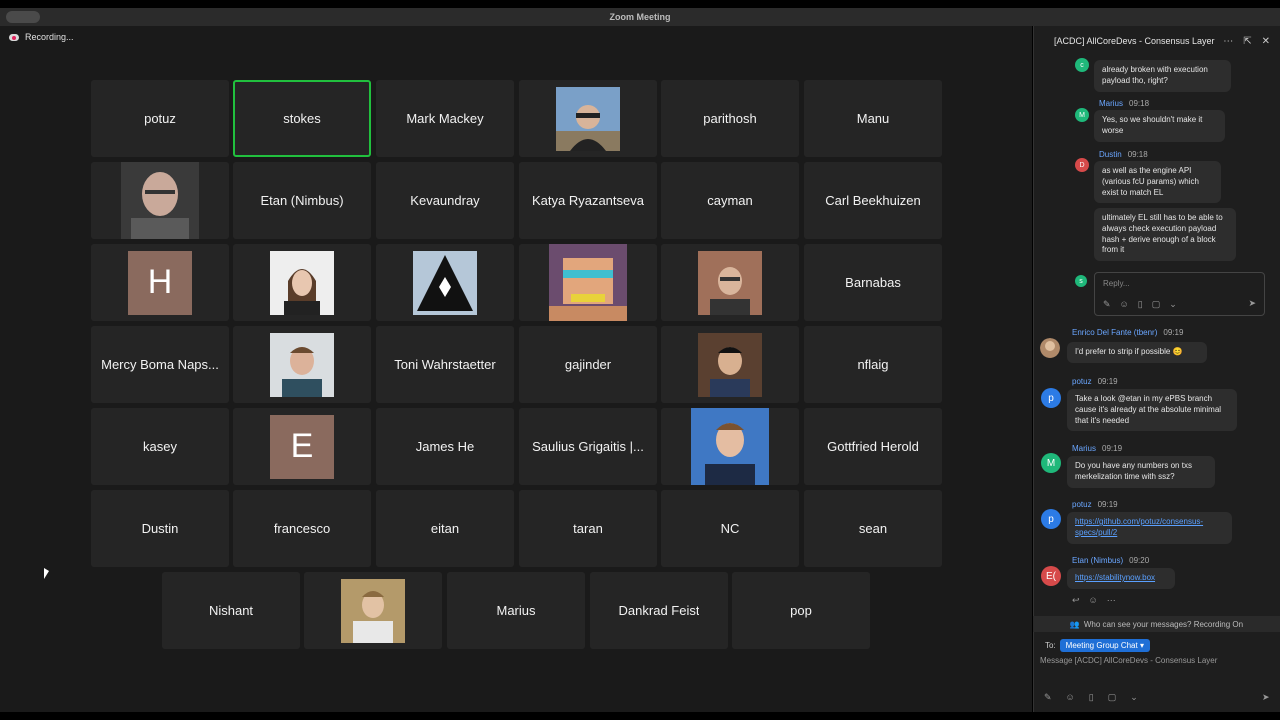 The width and height of the screenshot is (1280, 720). I want to click on participant-tile: Gottfried Herold, so click(873, 446).